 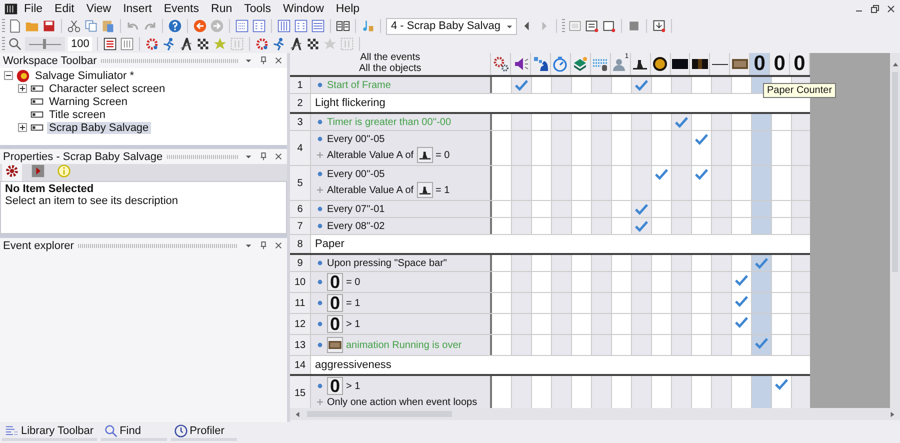 What do you see at coordinates (83, 156) in the screenshot?
I see `panel-title: Properties - Scrap Baby Salvage` at bounding box center [83, 156].